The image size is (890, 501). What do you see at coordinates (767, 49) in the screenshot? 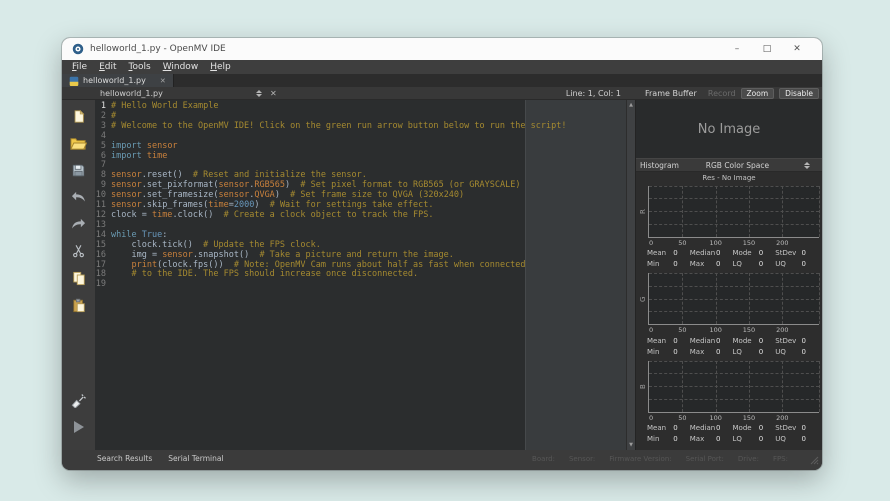
I see `maximize-button: □` at bounding box center [767, 49].